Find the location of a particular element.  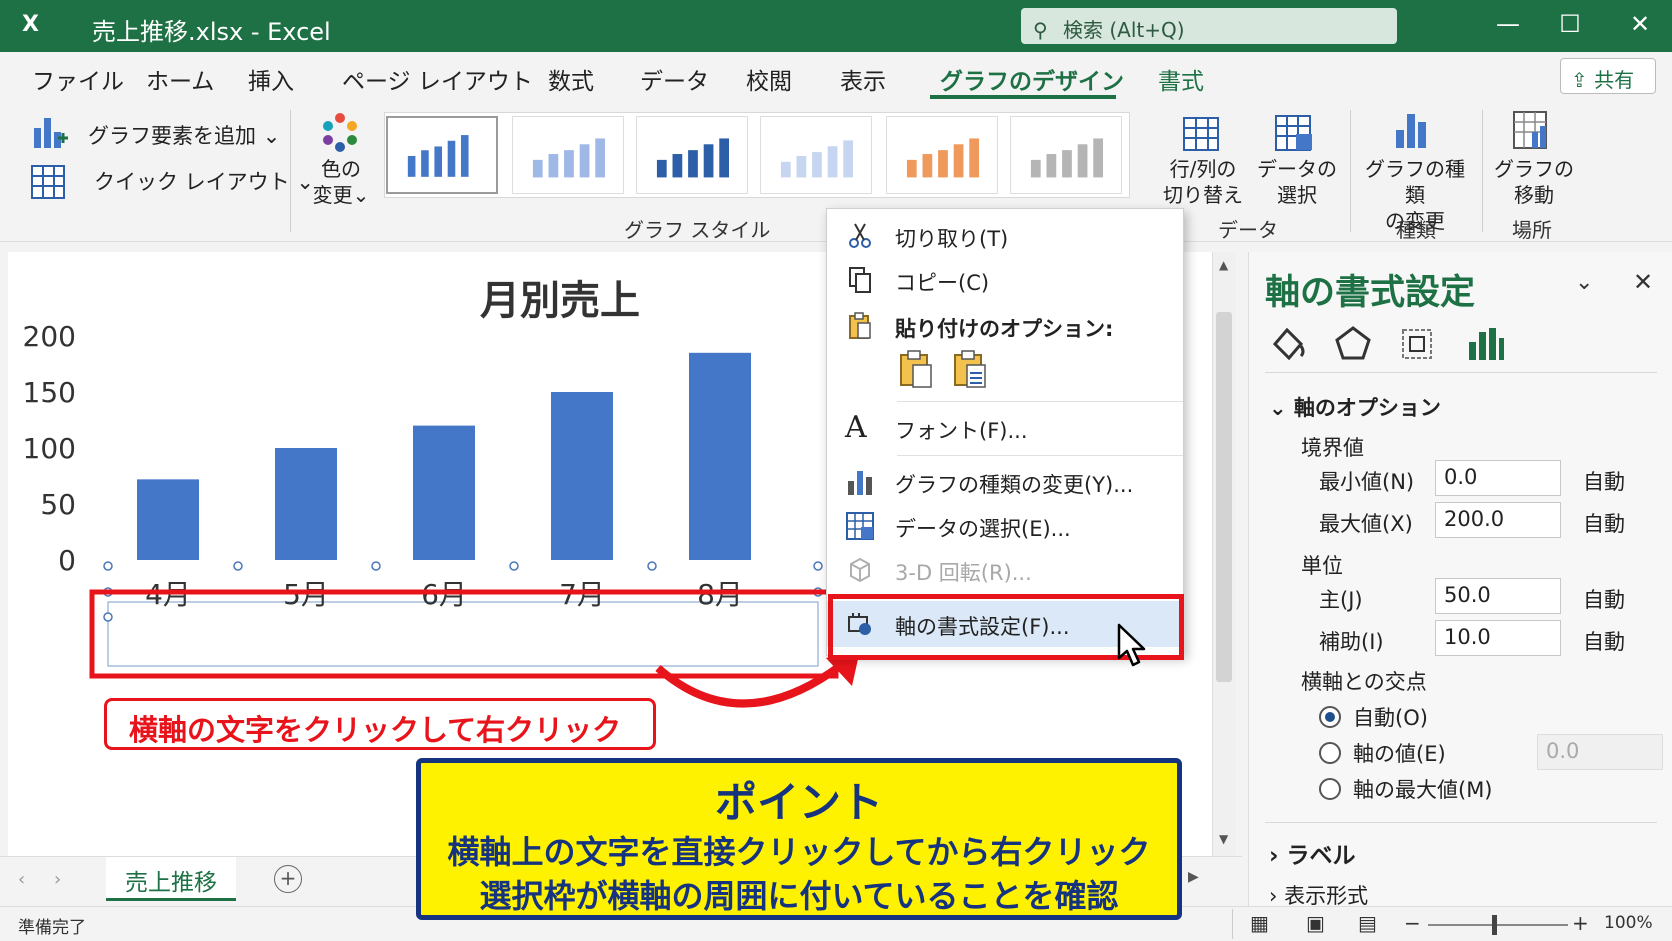

radio-axis-max is located at coordinates (1330, 789).